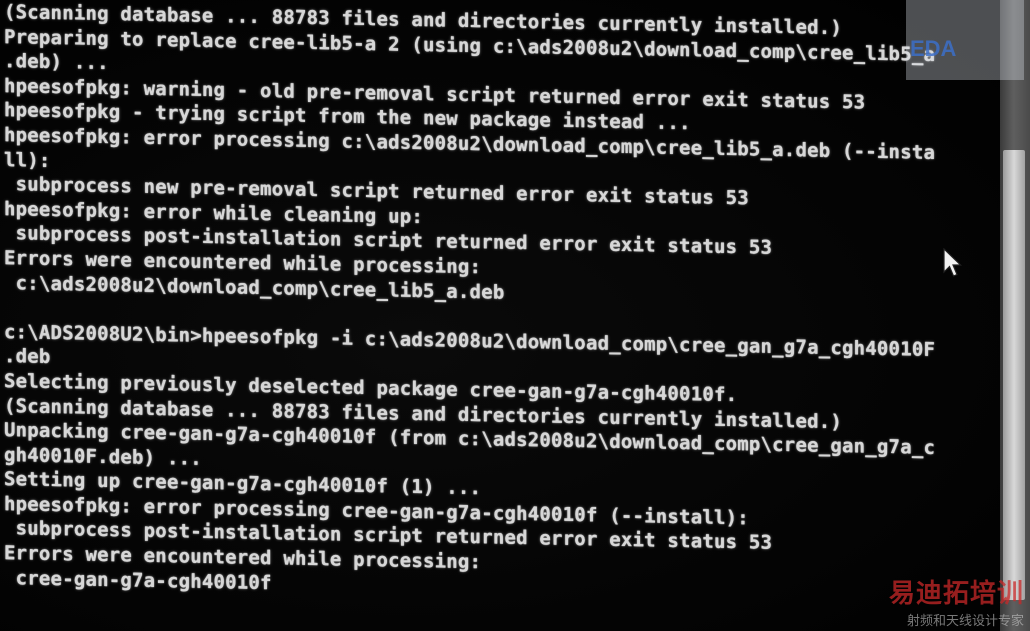 The image size is (1030, 631). Describe the element at coordinates (965, 40) in the screenshot. I see `watermark-top-right: EDA` at that location.